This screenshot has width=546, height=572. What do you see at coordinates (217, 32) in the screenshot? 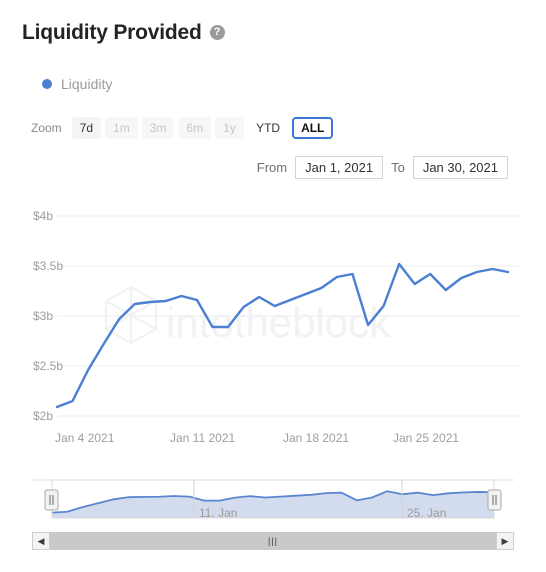
I see `question-mark-circle-icon: ?` at bounding box center [217, 32].